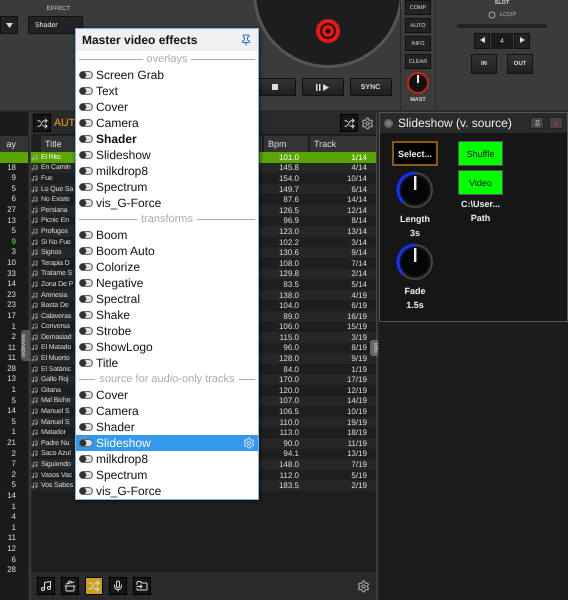 Image resolution: width=568 pixels, height=600 pixels. I want to click on track-number: 18/19, so click(357, 433).